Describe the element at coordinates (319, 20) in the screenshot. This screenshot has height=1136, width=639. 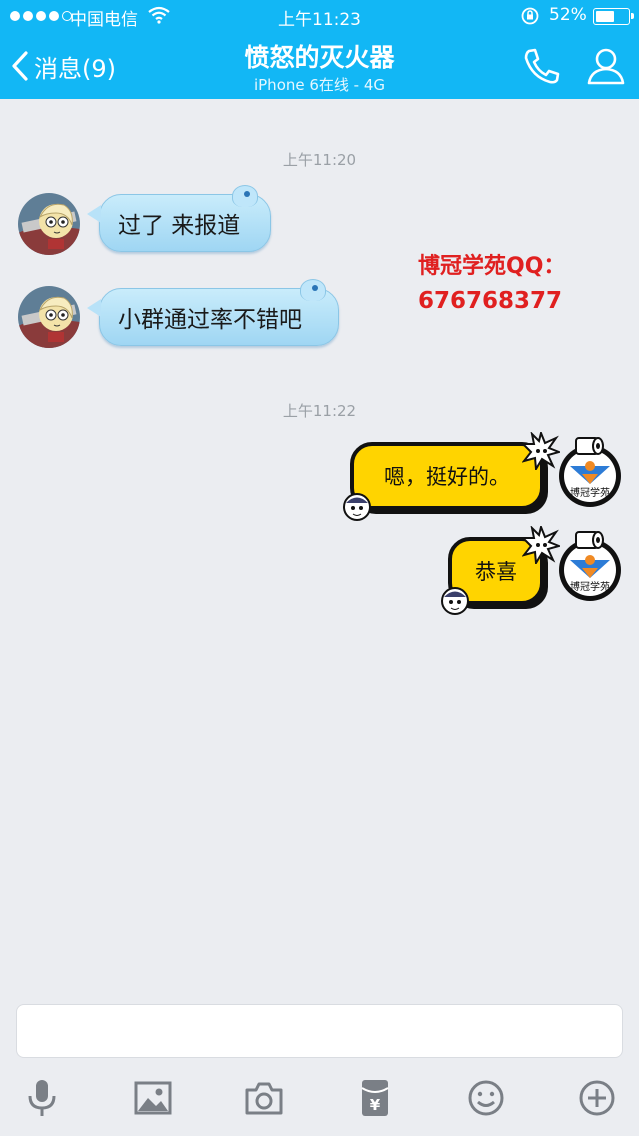
I see `status-time: 上午11:23` at that location.